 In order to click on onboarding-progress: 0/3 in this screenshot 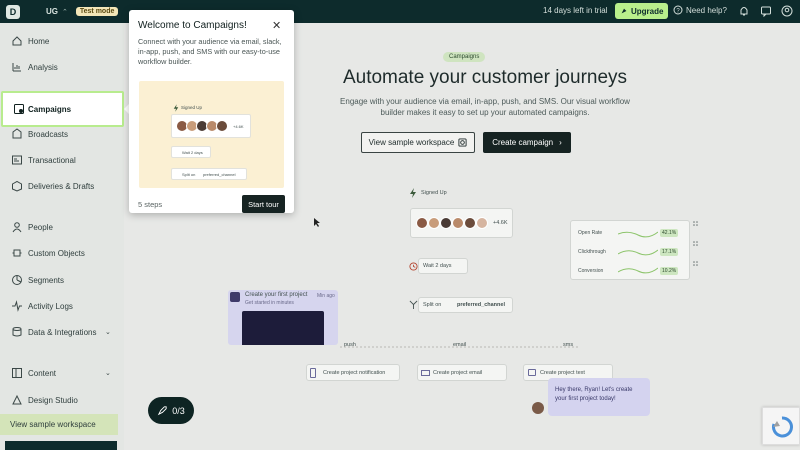, I will do `click(178, 410)`.